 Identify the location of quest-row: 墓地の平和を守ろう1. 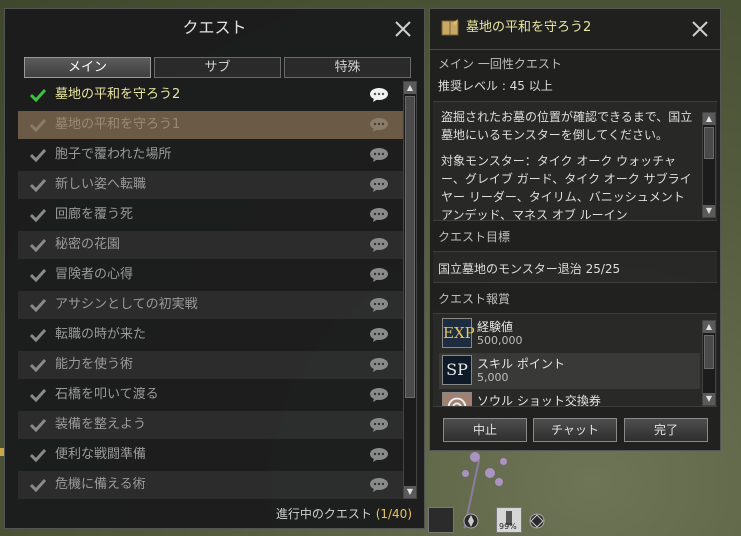
(211, 125).